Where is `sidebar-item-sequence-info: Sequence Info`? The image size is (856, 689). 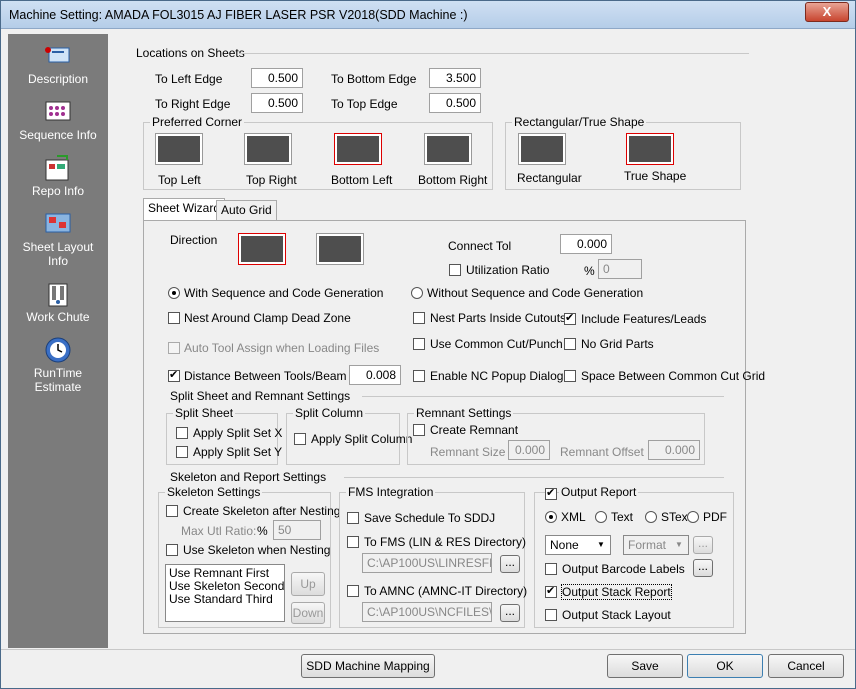
sidebar-item-sequence-info: Sequence Info is located at coordinates (58, 120).